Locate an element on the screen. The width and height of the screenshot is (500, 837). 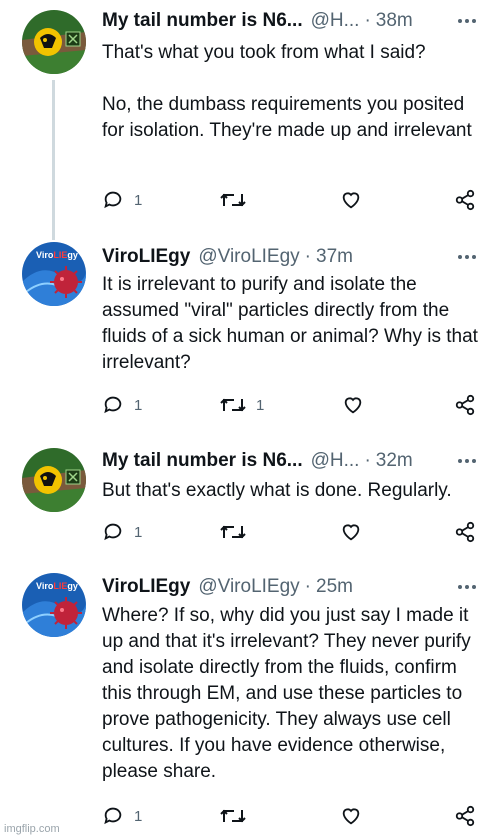
timestamp: 25m is located at coordinates (334, 587).